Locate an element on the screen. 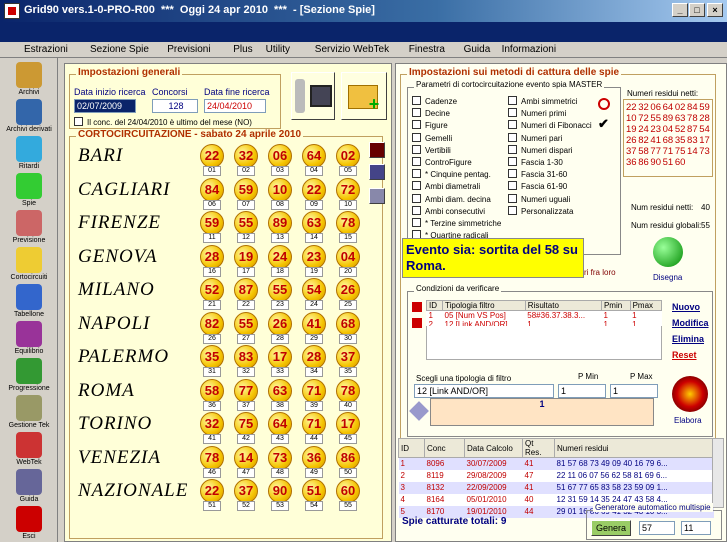 The height and width of the screenshot is (542, 727). generator-select-2: 11 is located at coordinates (696, 528).